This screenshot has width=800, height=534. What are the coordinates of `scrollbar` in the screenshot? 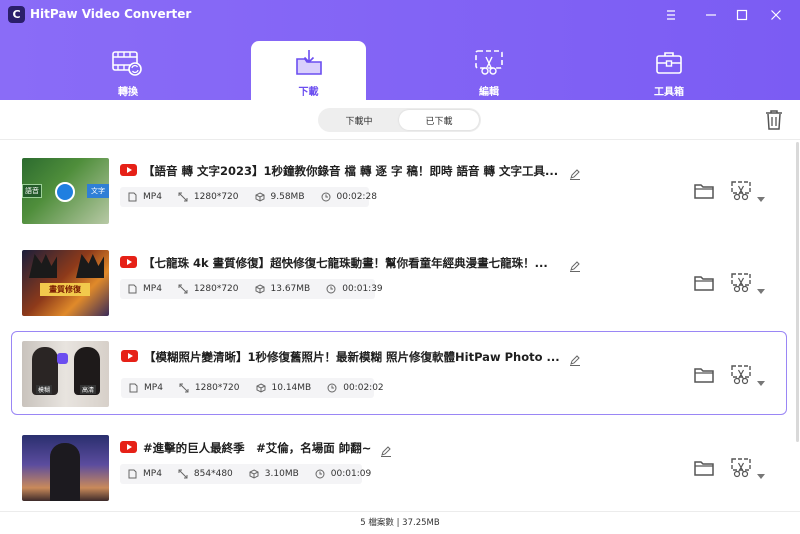 It's located at (797, 292).